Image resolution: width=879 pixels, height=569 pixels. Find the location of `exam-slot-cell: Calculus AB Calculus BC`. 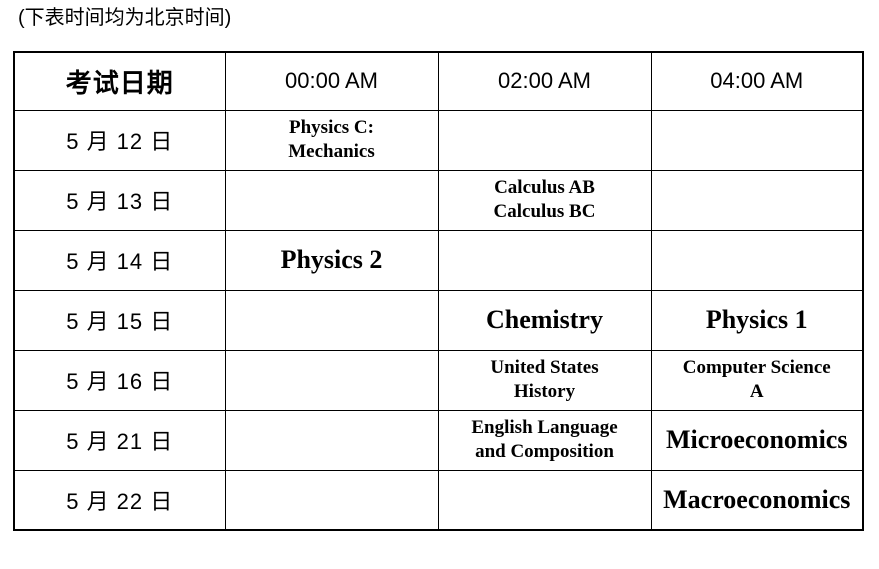

exam-slot-cell: Calculus AB Calculus BC is located at coordinates (544, 200).